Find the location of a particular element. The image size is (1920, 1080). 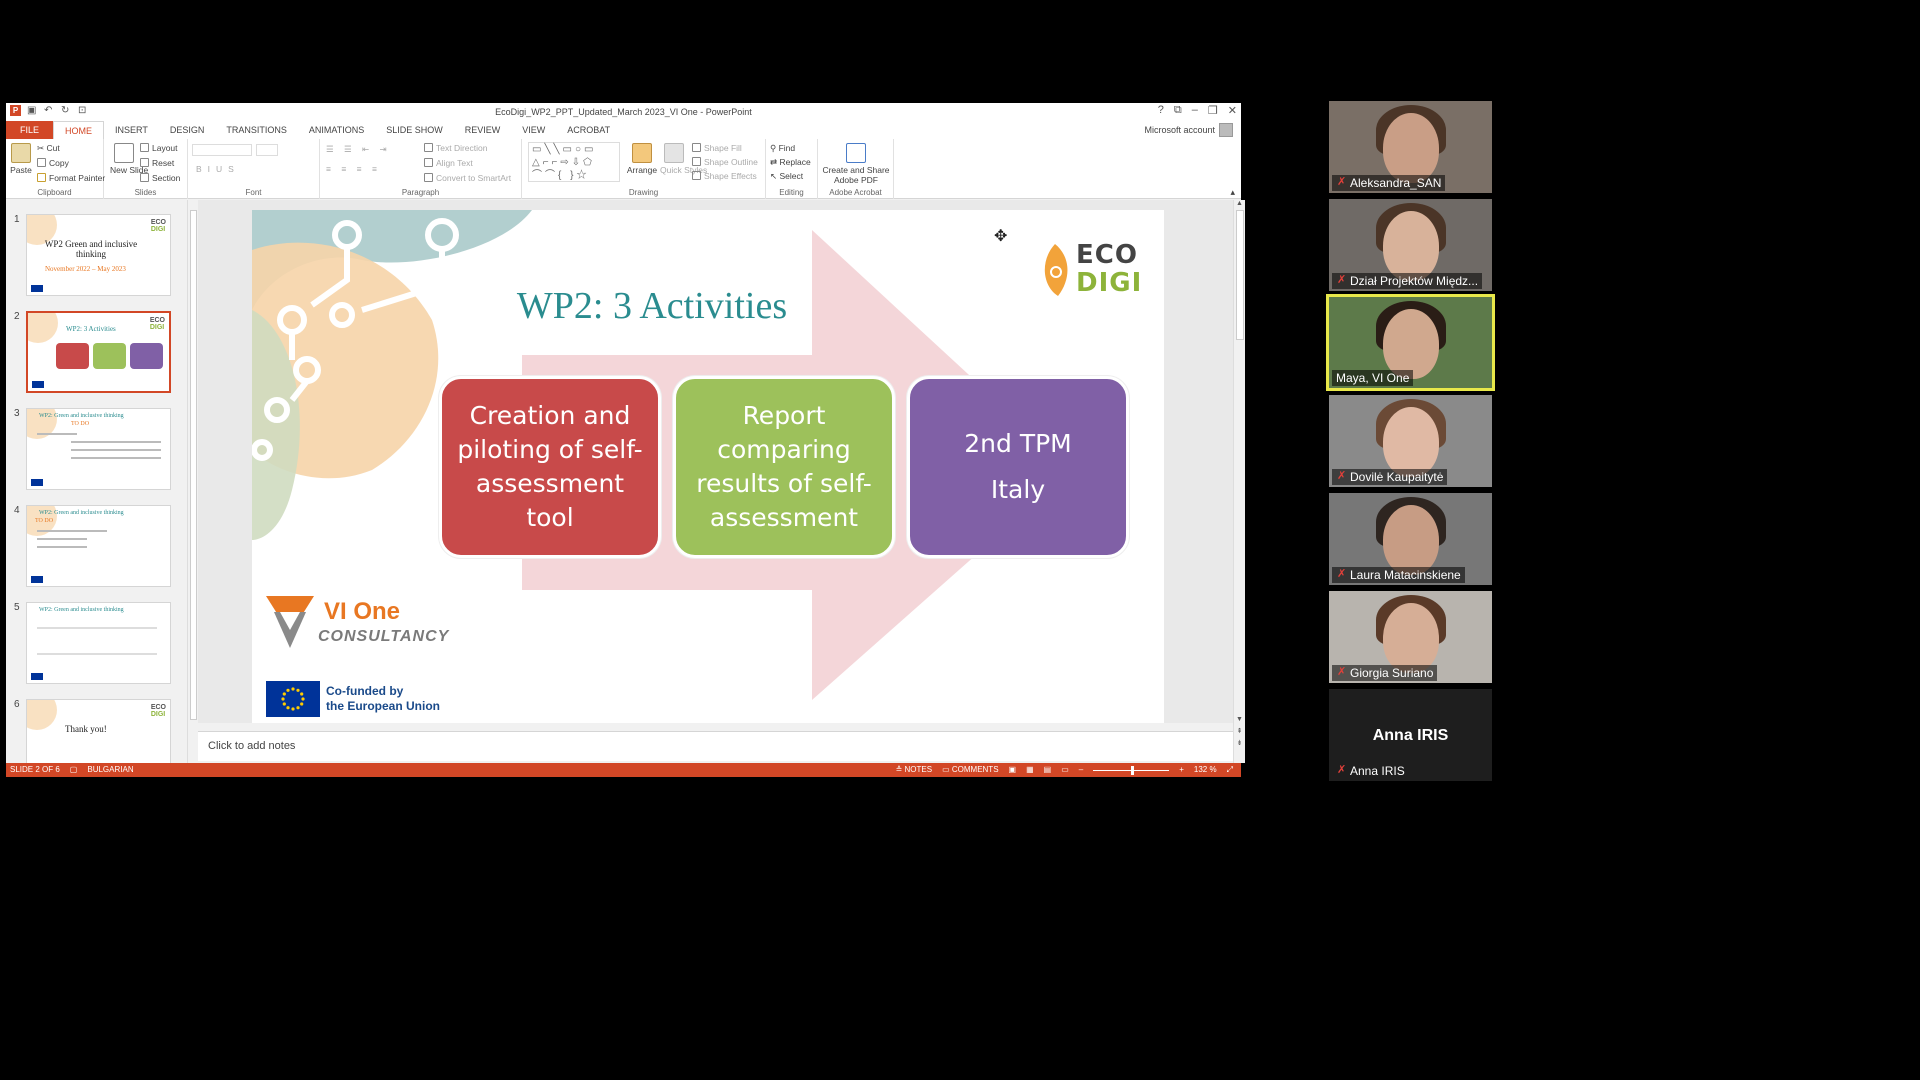

find-button: ⚲ Find is located at coordinates (782, 148).